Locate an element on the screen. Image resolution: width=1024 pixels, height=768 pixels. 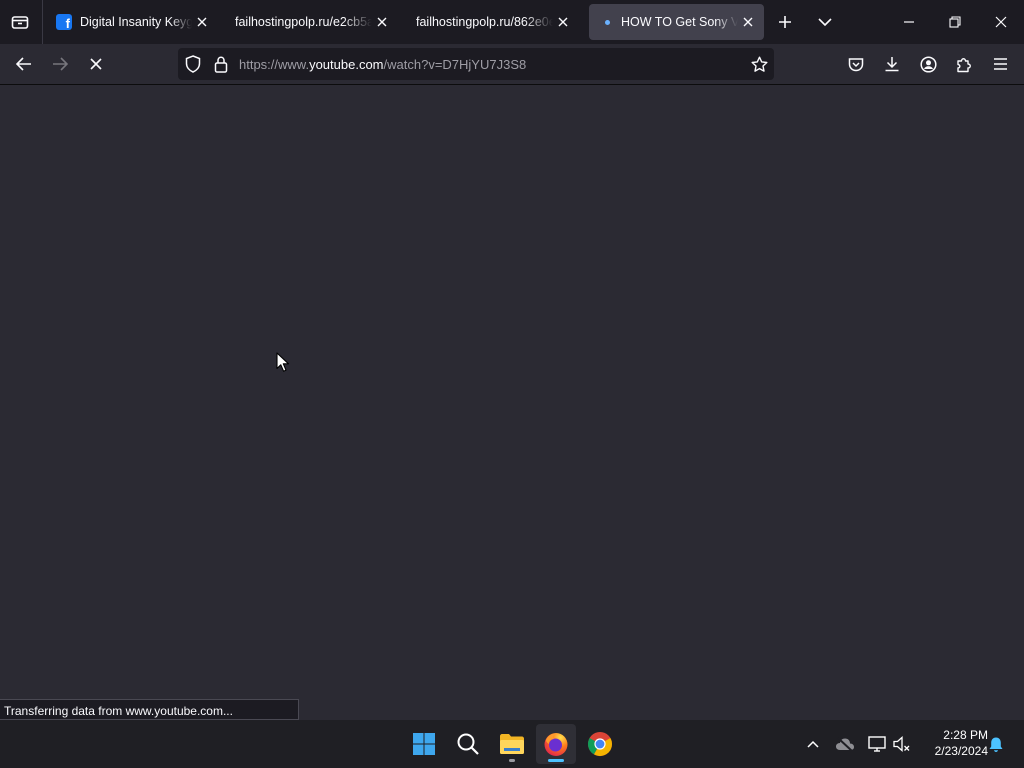
tab-1: f Digital Insanity Keygen is located at coordinates (132, 22).